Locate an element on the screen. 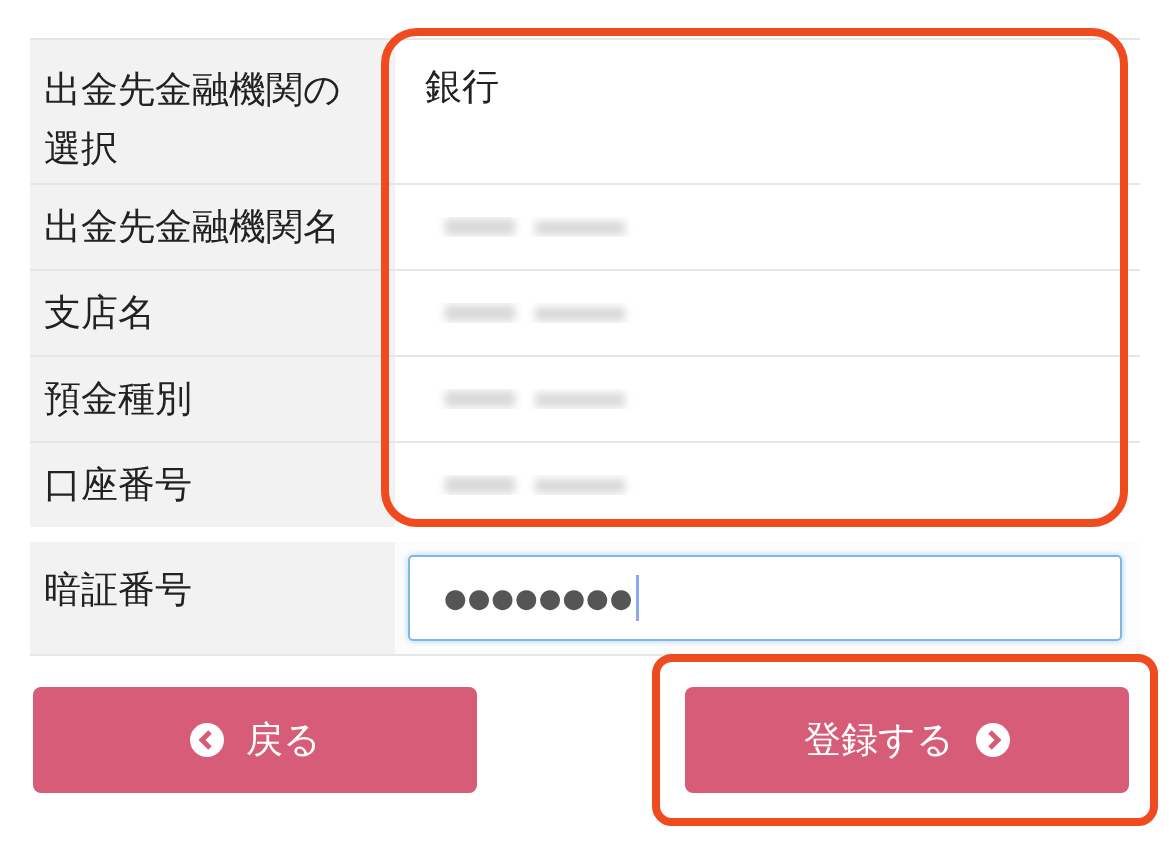 Image resolution: width=1169 pixels, height=850 pixels. field-label: 預金種別 is located at coordinates (212, 399).